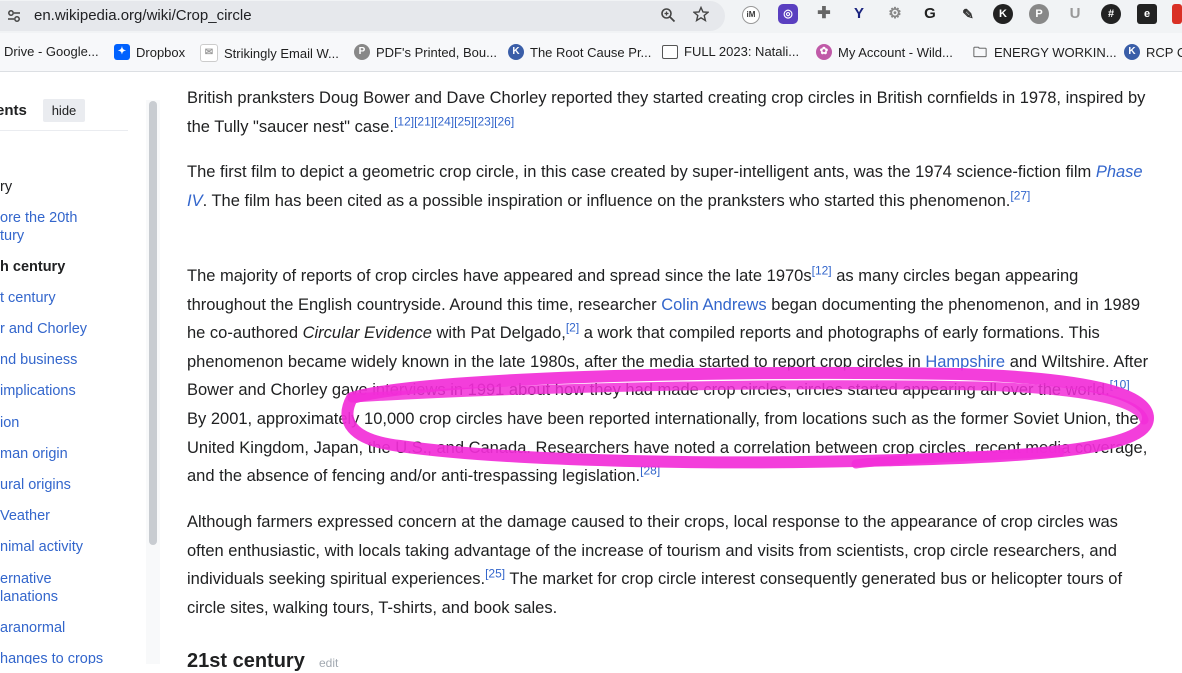 The height and width of the screenshot is (673, 1182). Describe the element at coordinates (788, 14) in the screenshot. I see `extension-icon: ◎` at that location.